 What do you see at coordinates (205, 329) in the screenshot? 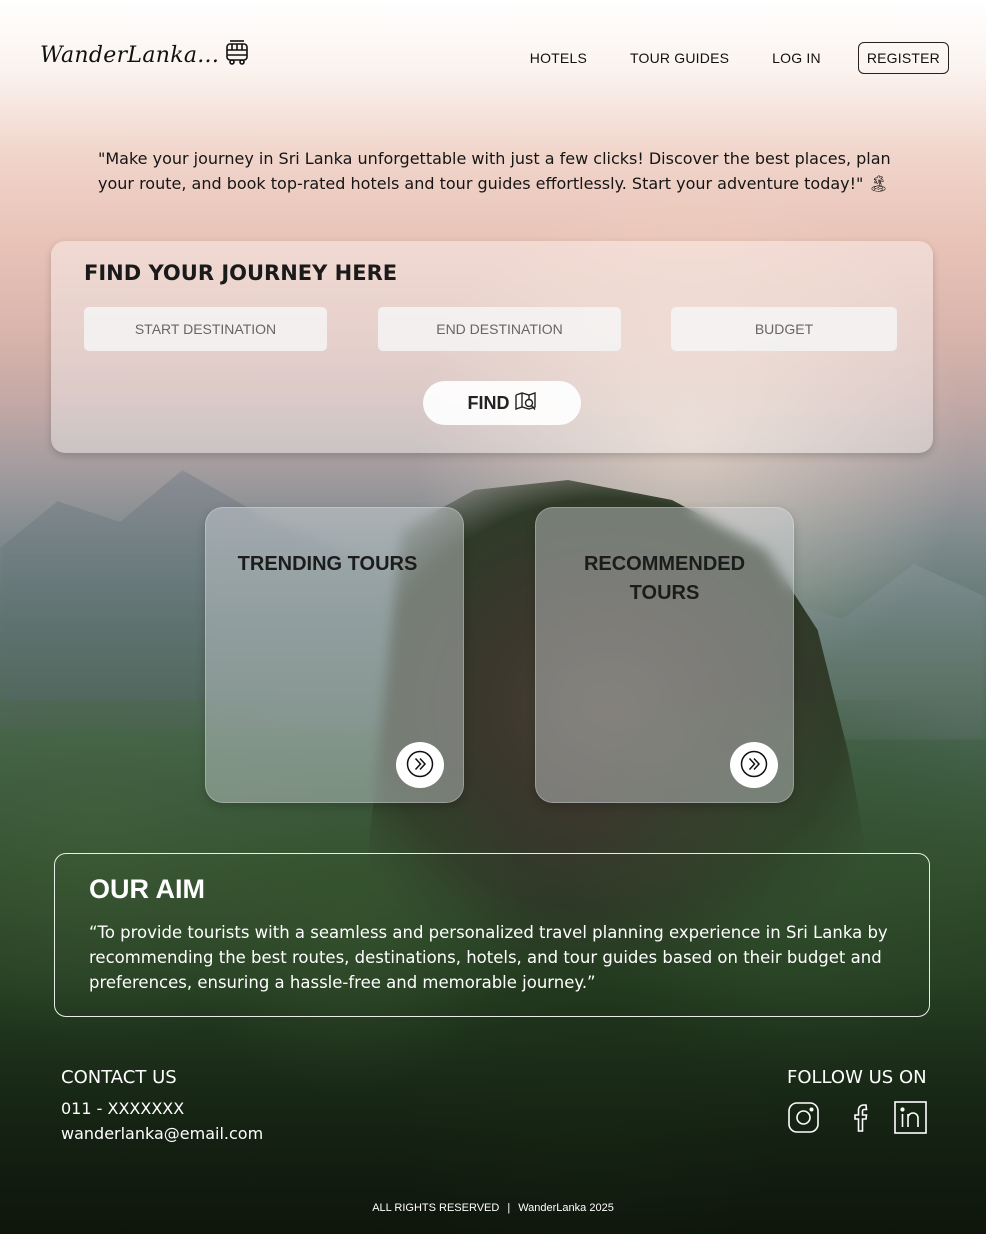
I see `start-destination-input` at bounding box center [205, 329].